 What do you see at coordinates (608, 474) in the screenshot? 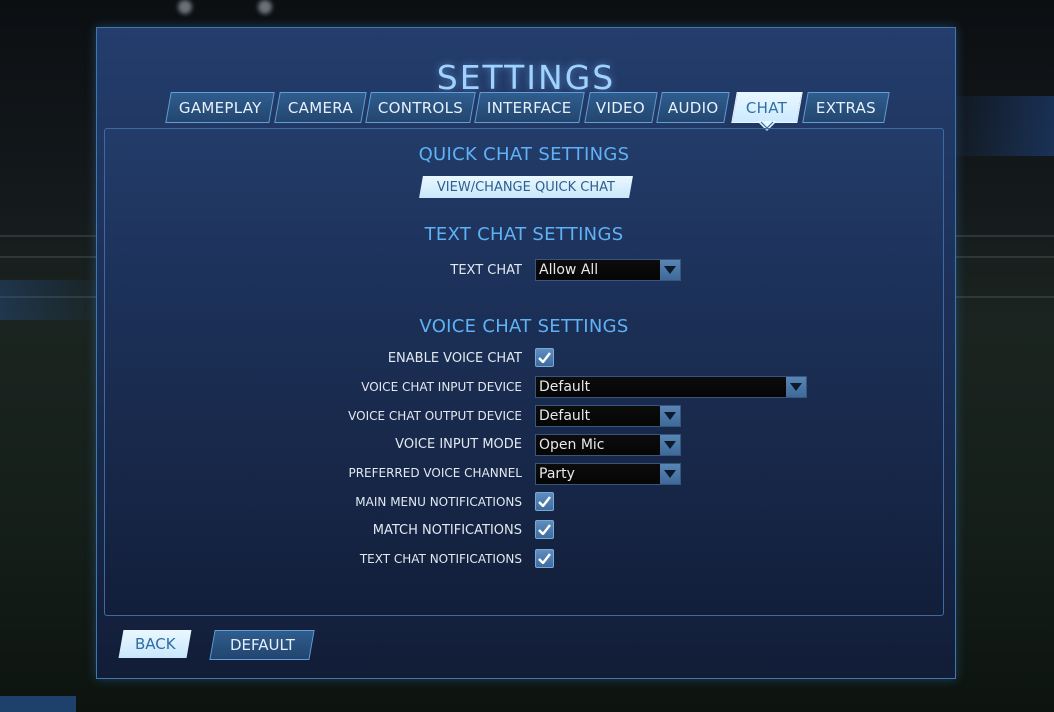
I see `preferred-voice-channel-select: Party` at bounding box center [608, 474].